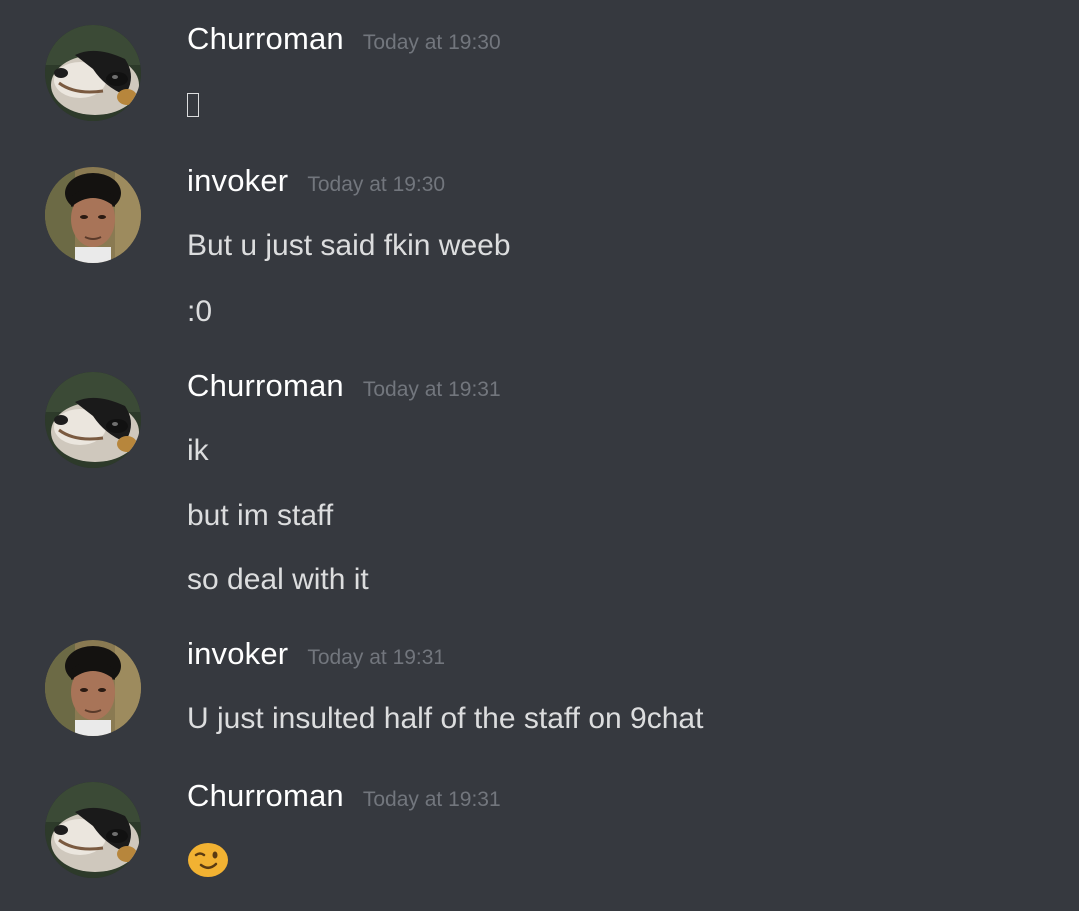 This screenshot has height=911, width=1079. I want to click on message-text: :0, so click(200, 311).